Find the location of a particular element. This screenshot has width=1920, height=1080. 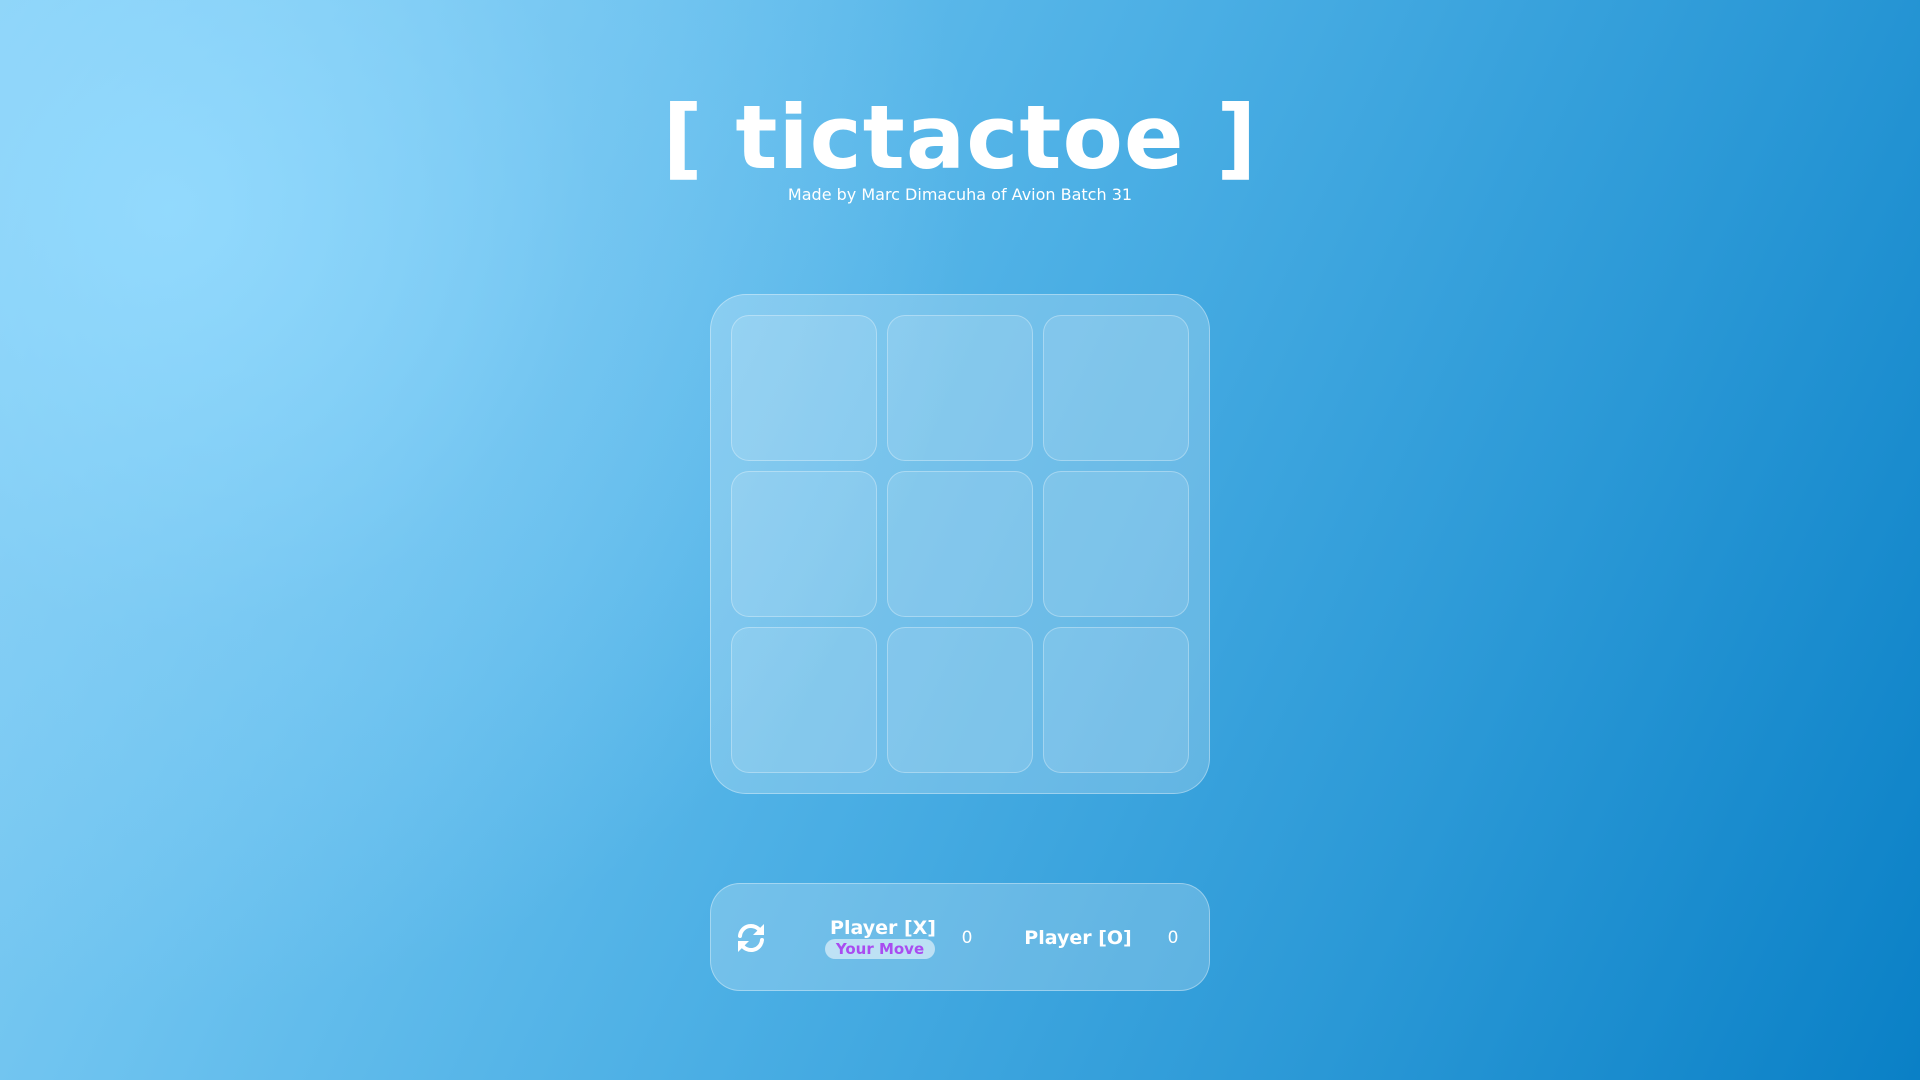

player-o-label: Player [O] is located at coordinates (1078, 938).